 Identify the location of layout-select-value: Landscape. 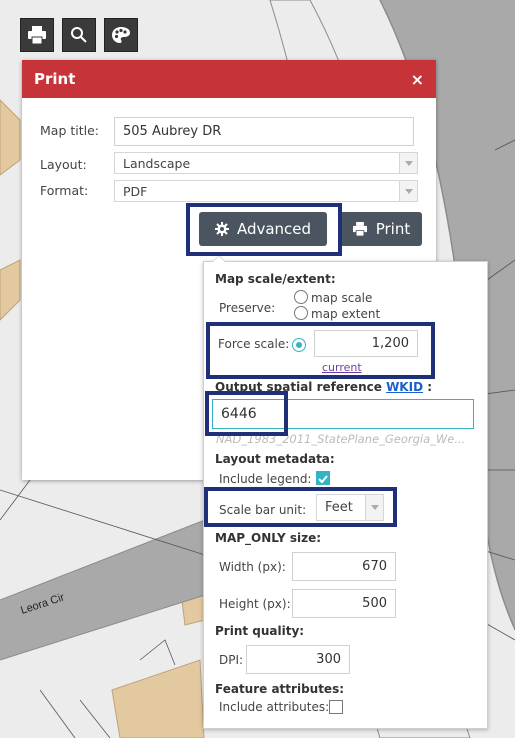
(157, 163).